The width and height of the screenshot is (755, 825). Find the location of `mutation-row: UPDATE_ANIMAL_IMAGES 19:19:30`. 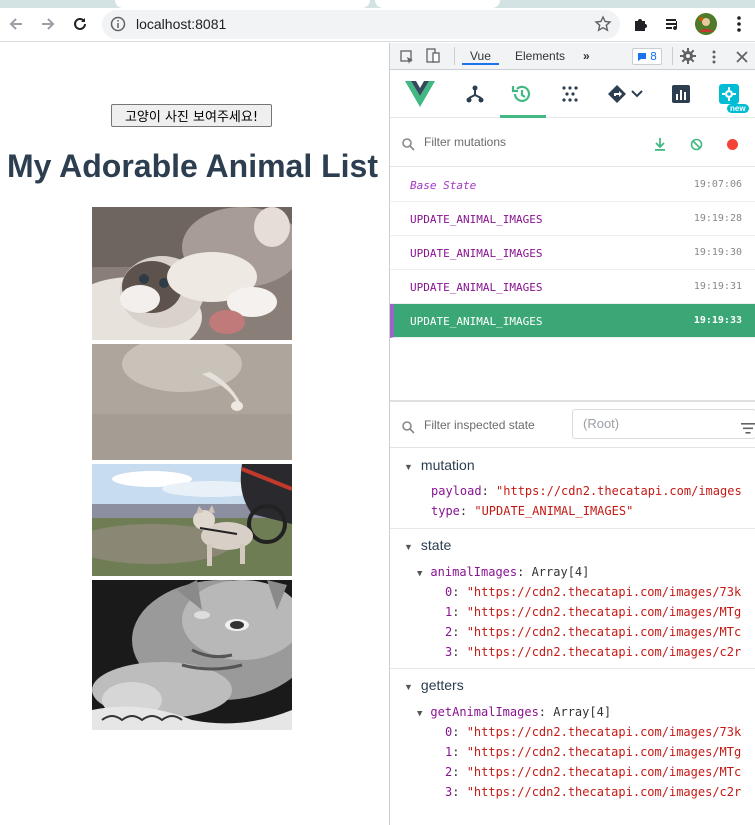

mutation-row: UPDATE_ANIMAL_IMAGES 19:19:30 is located at coordinates (572, 253).